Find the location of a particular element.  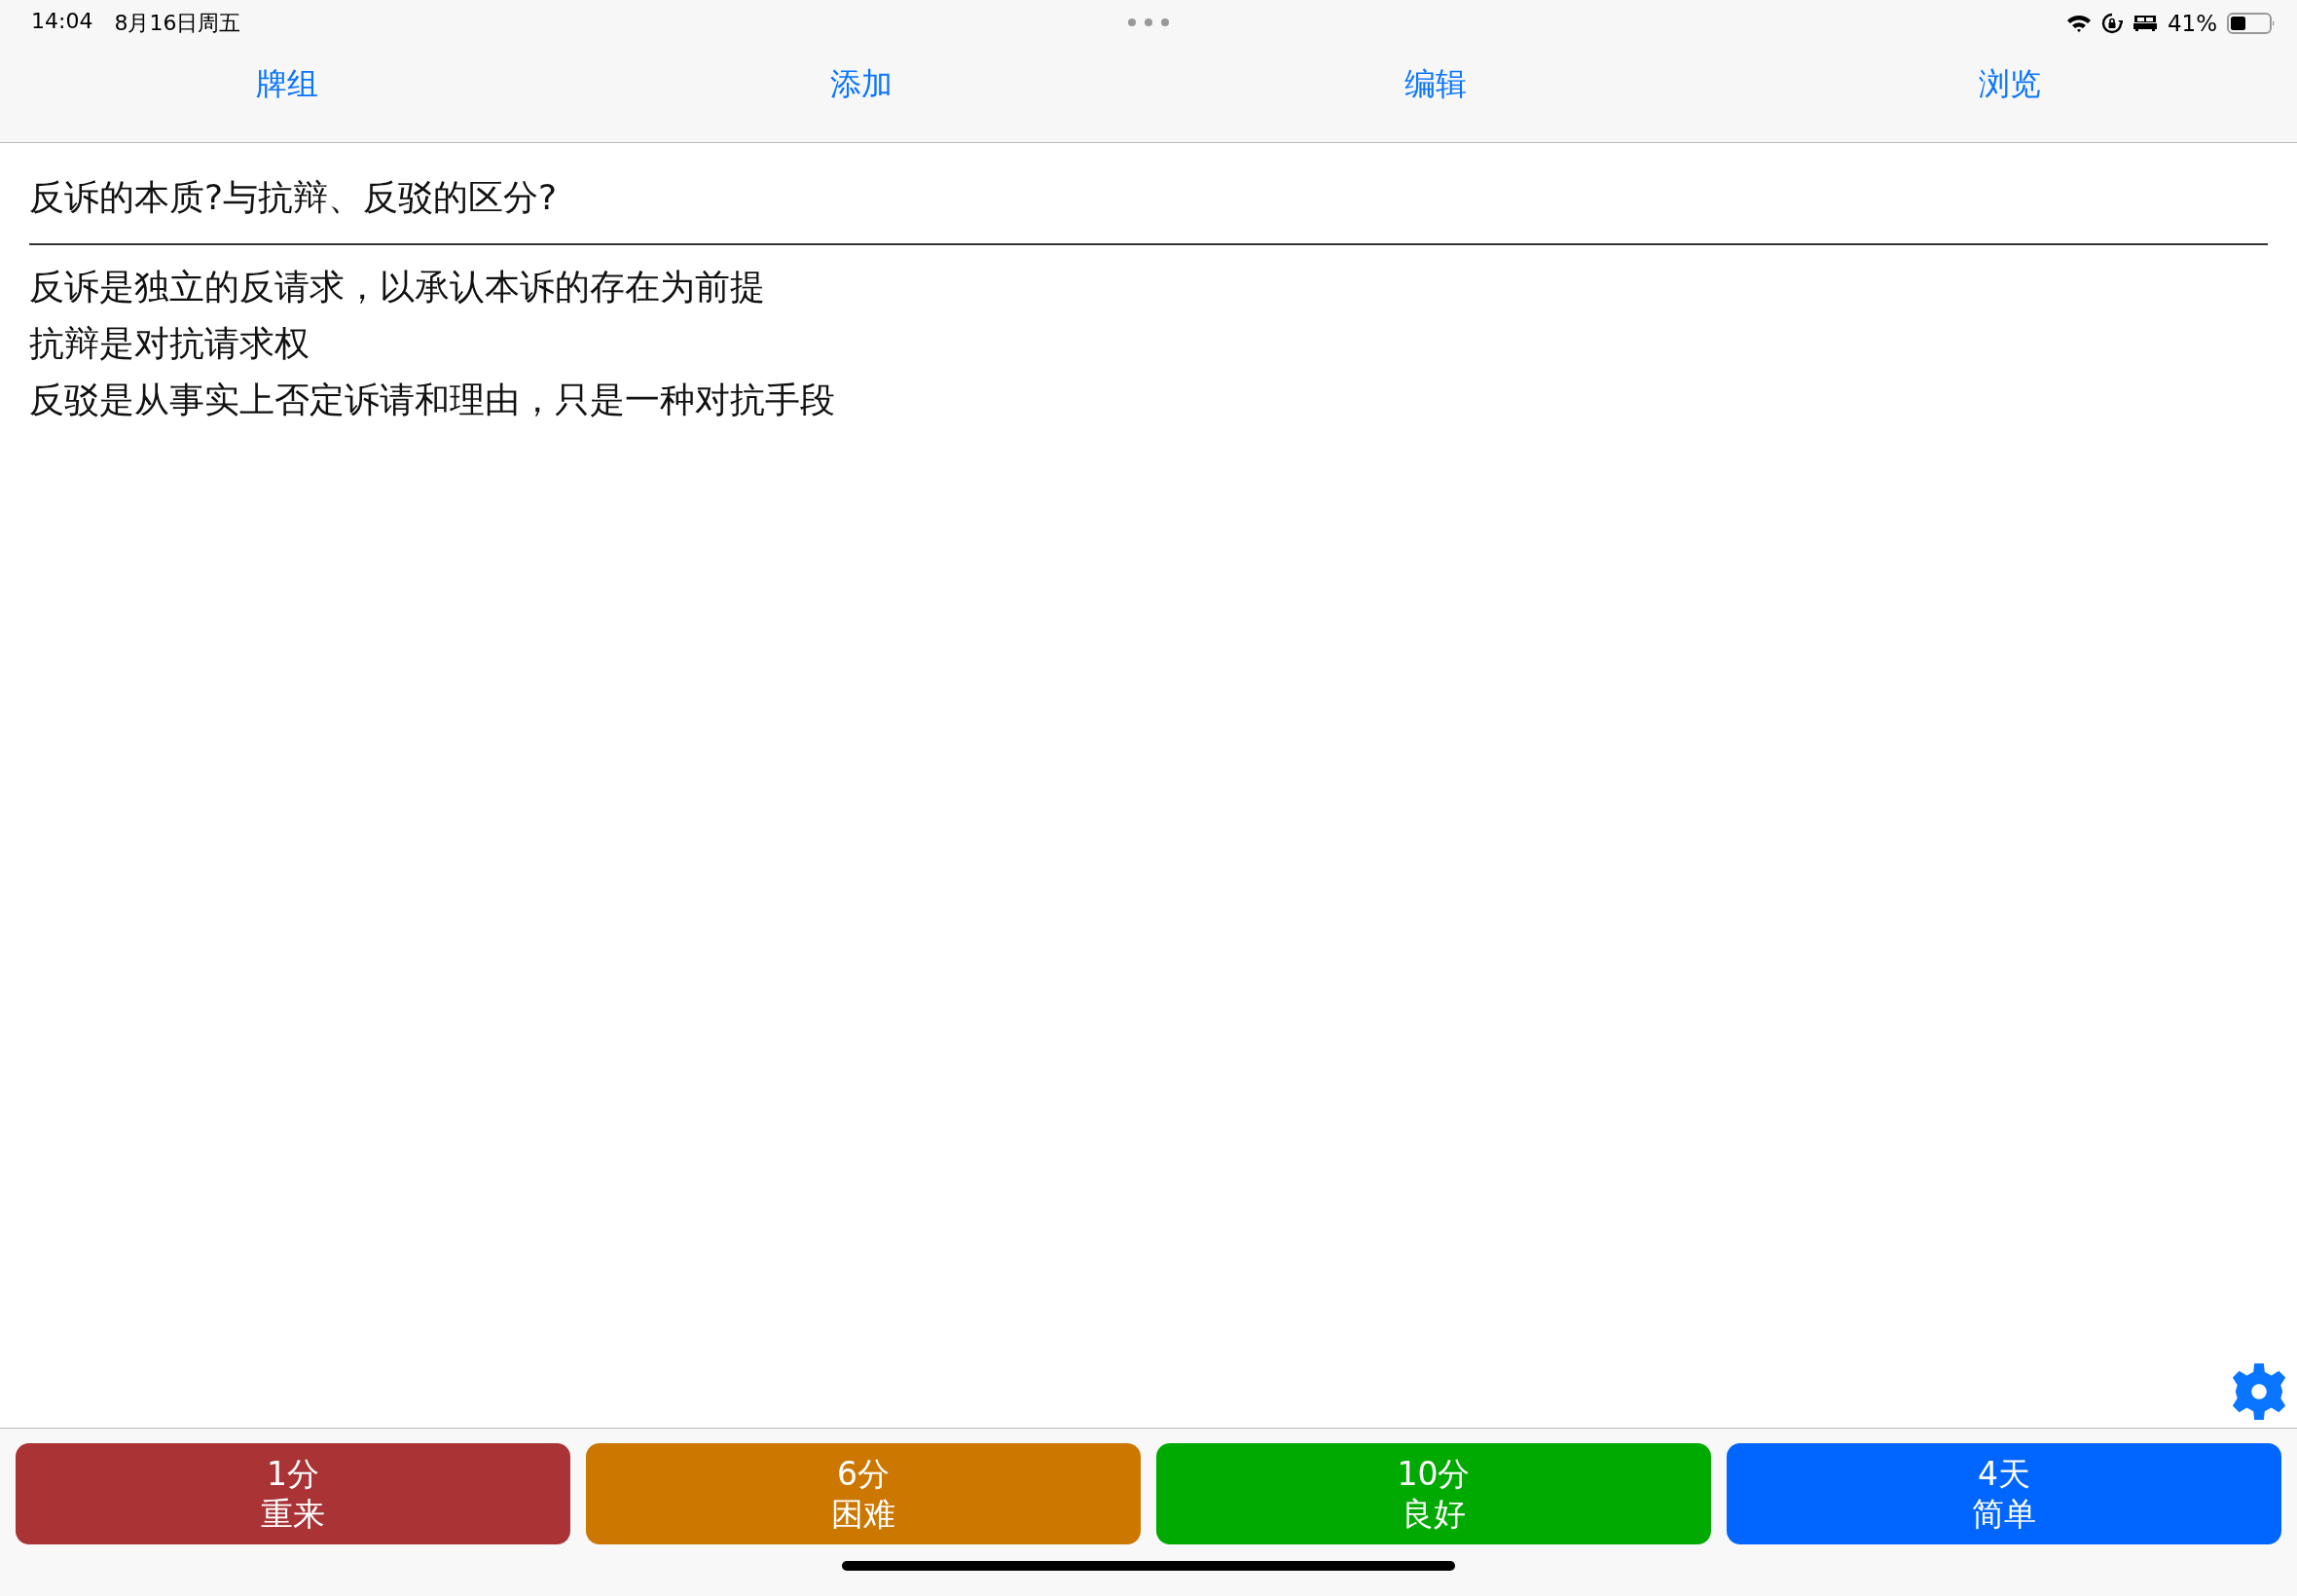

answer-button: 6分 困难 is located at coordinates (863, 1494).